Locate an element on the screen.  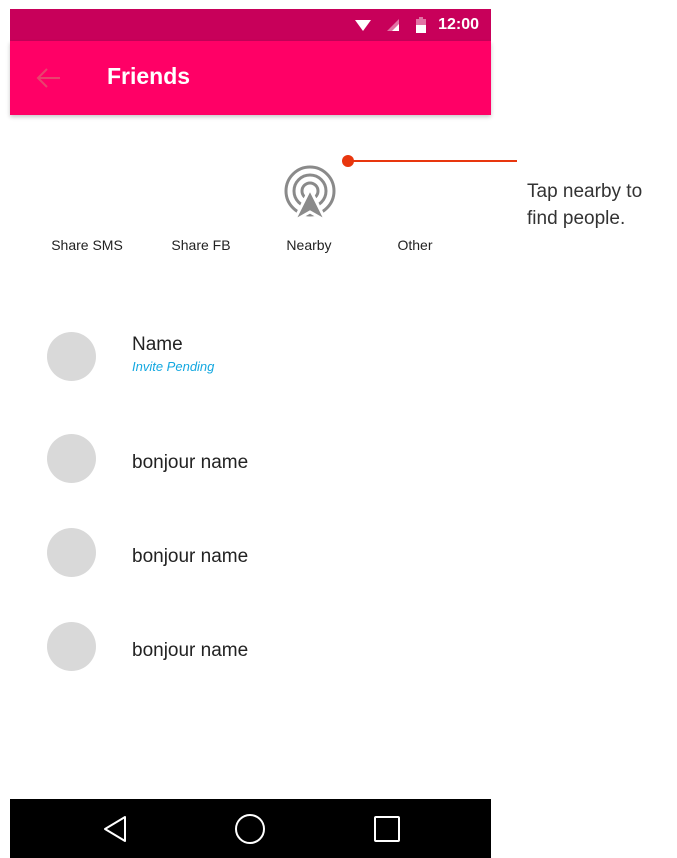
callout-text: Tap nearby to find people. is located at coordinates (585, 205).